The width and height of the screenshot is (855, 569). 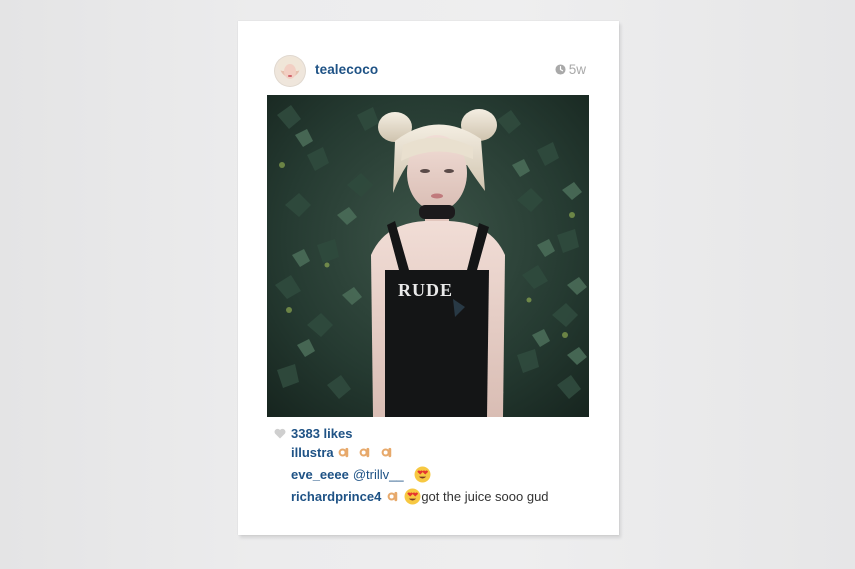 What do you see at coordinates (430, 71) in the screenshot?
I see `post-header: tealecoco 5w` at bounding box center [430, 71].